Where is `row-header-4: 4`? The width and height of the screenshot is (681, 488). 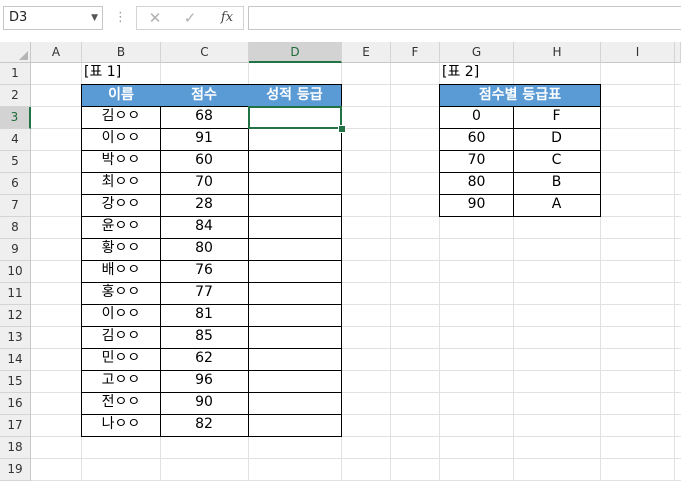 row-header-4: 4 is located at coordinates (15, 140).